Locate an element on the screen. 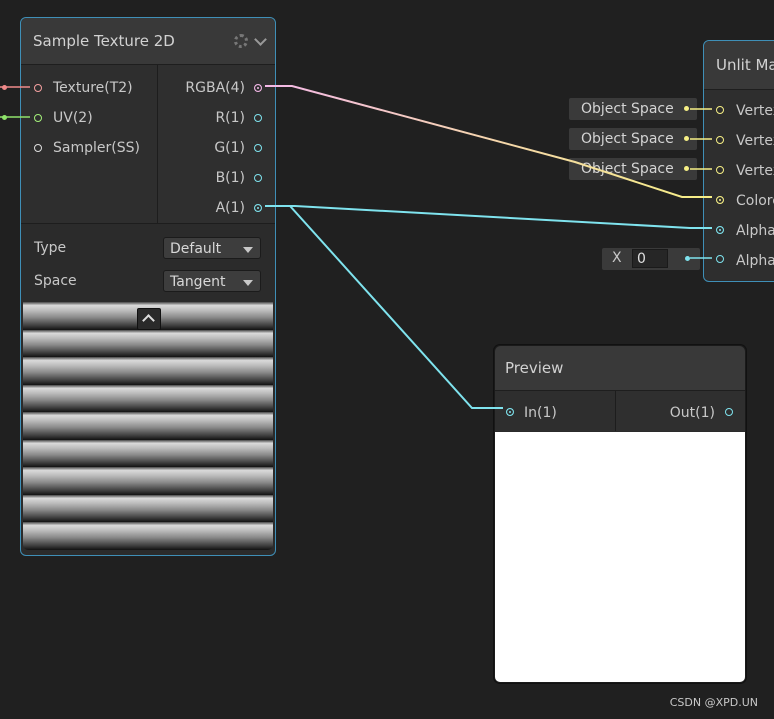 The width and height of the screenshot is (774, 719). g-output-label: G(1) is located at coordinates (229, 148).